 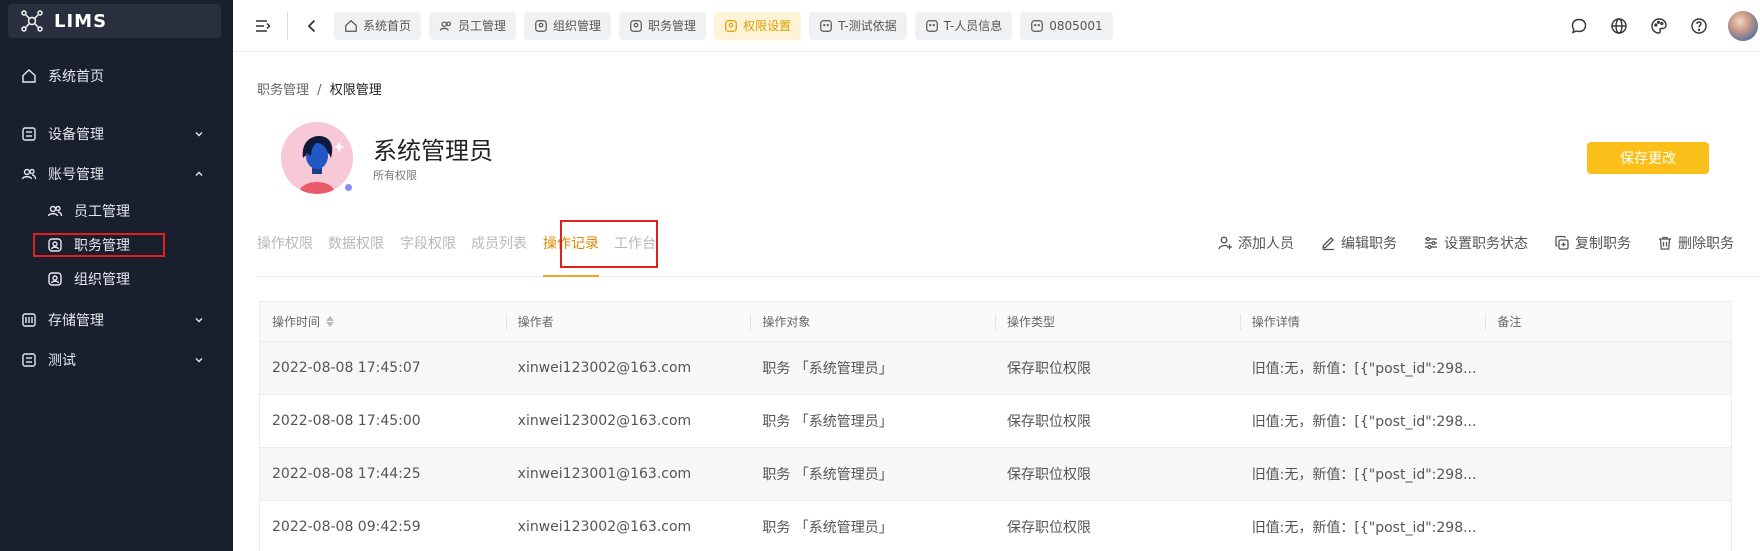 I want to click on sidebar-item-label: 员工管理, so click(x=102, y=212).